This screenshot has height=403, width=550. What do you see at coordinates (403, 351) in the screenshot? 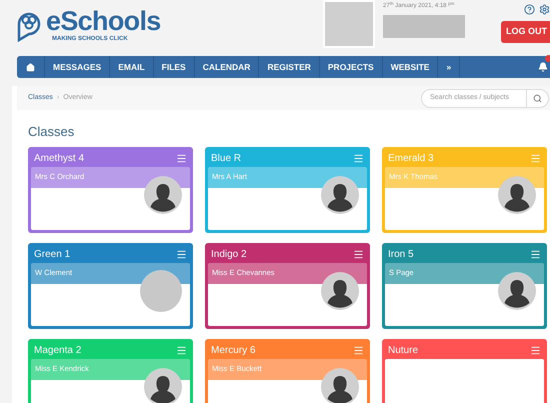
I see `class-name: Nuture` at bounding box center [403, 351].